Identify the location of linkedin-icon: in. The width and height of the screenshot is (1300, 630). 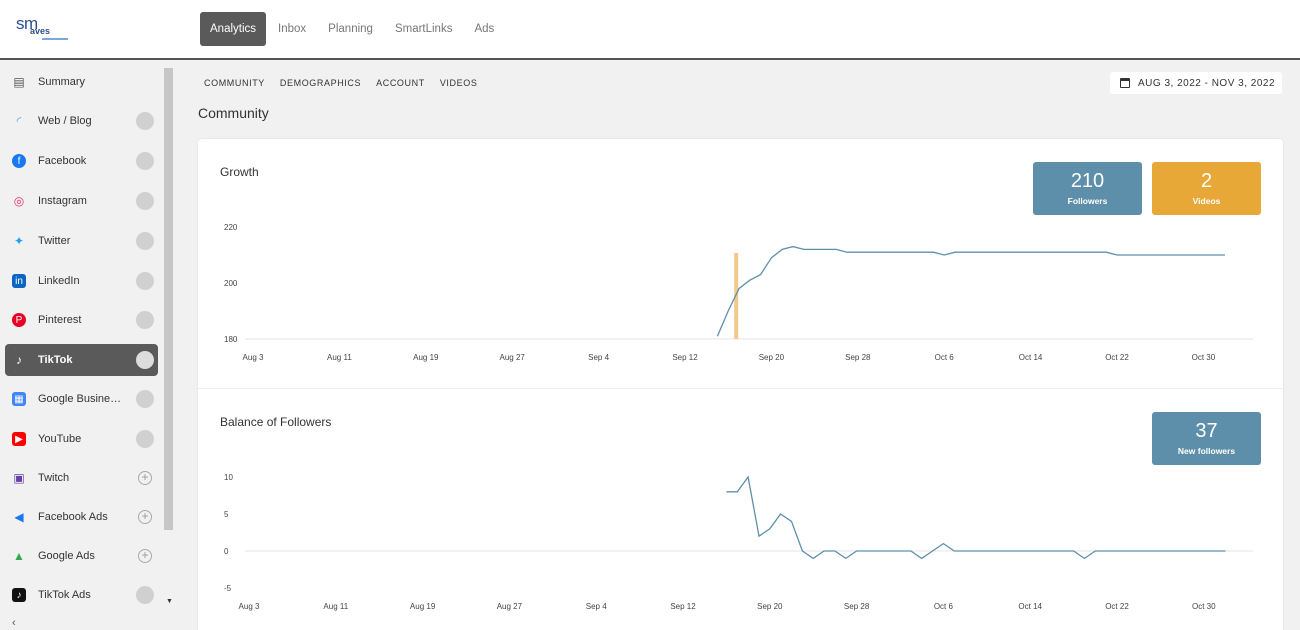
(19, 281).